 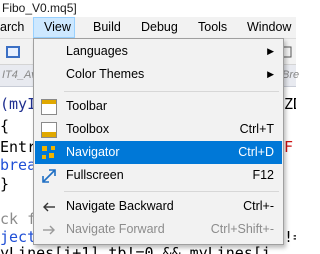 I want to click on menu-item-label: Color Themes, so click(x=105, y=74).